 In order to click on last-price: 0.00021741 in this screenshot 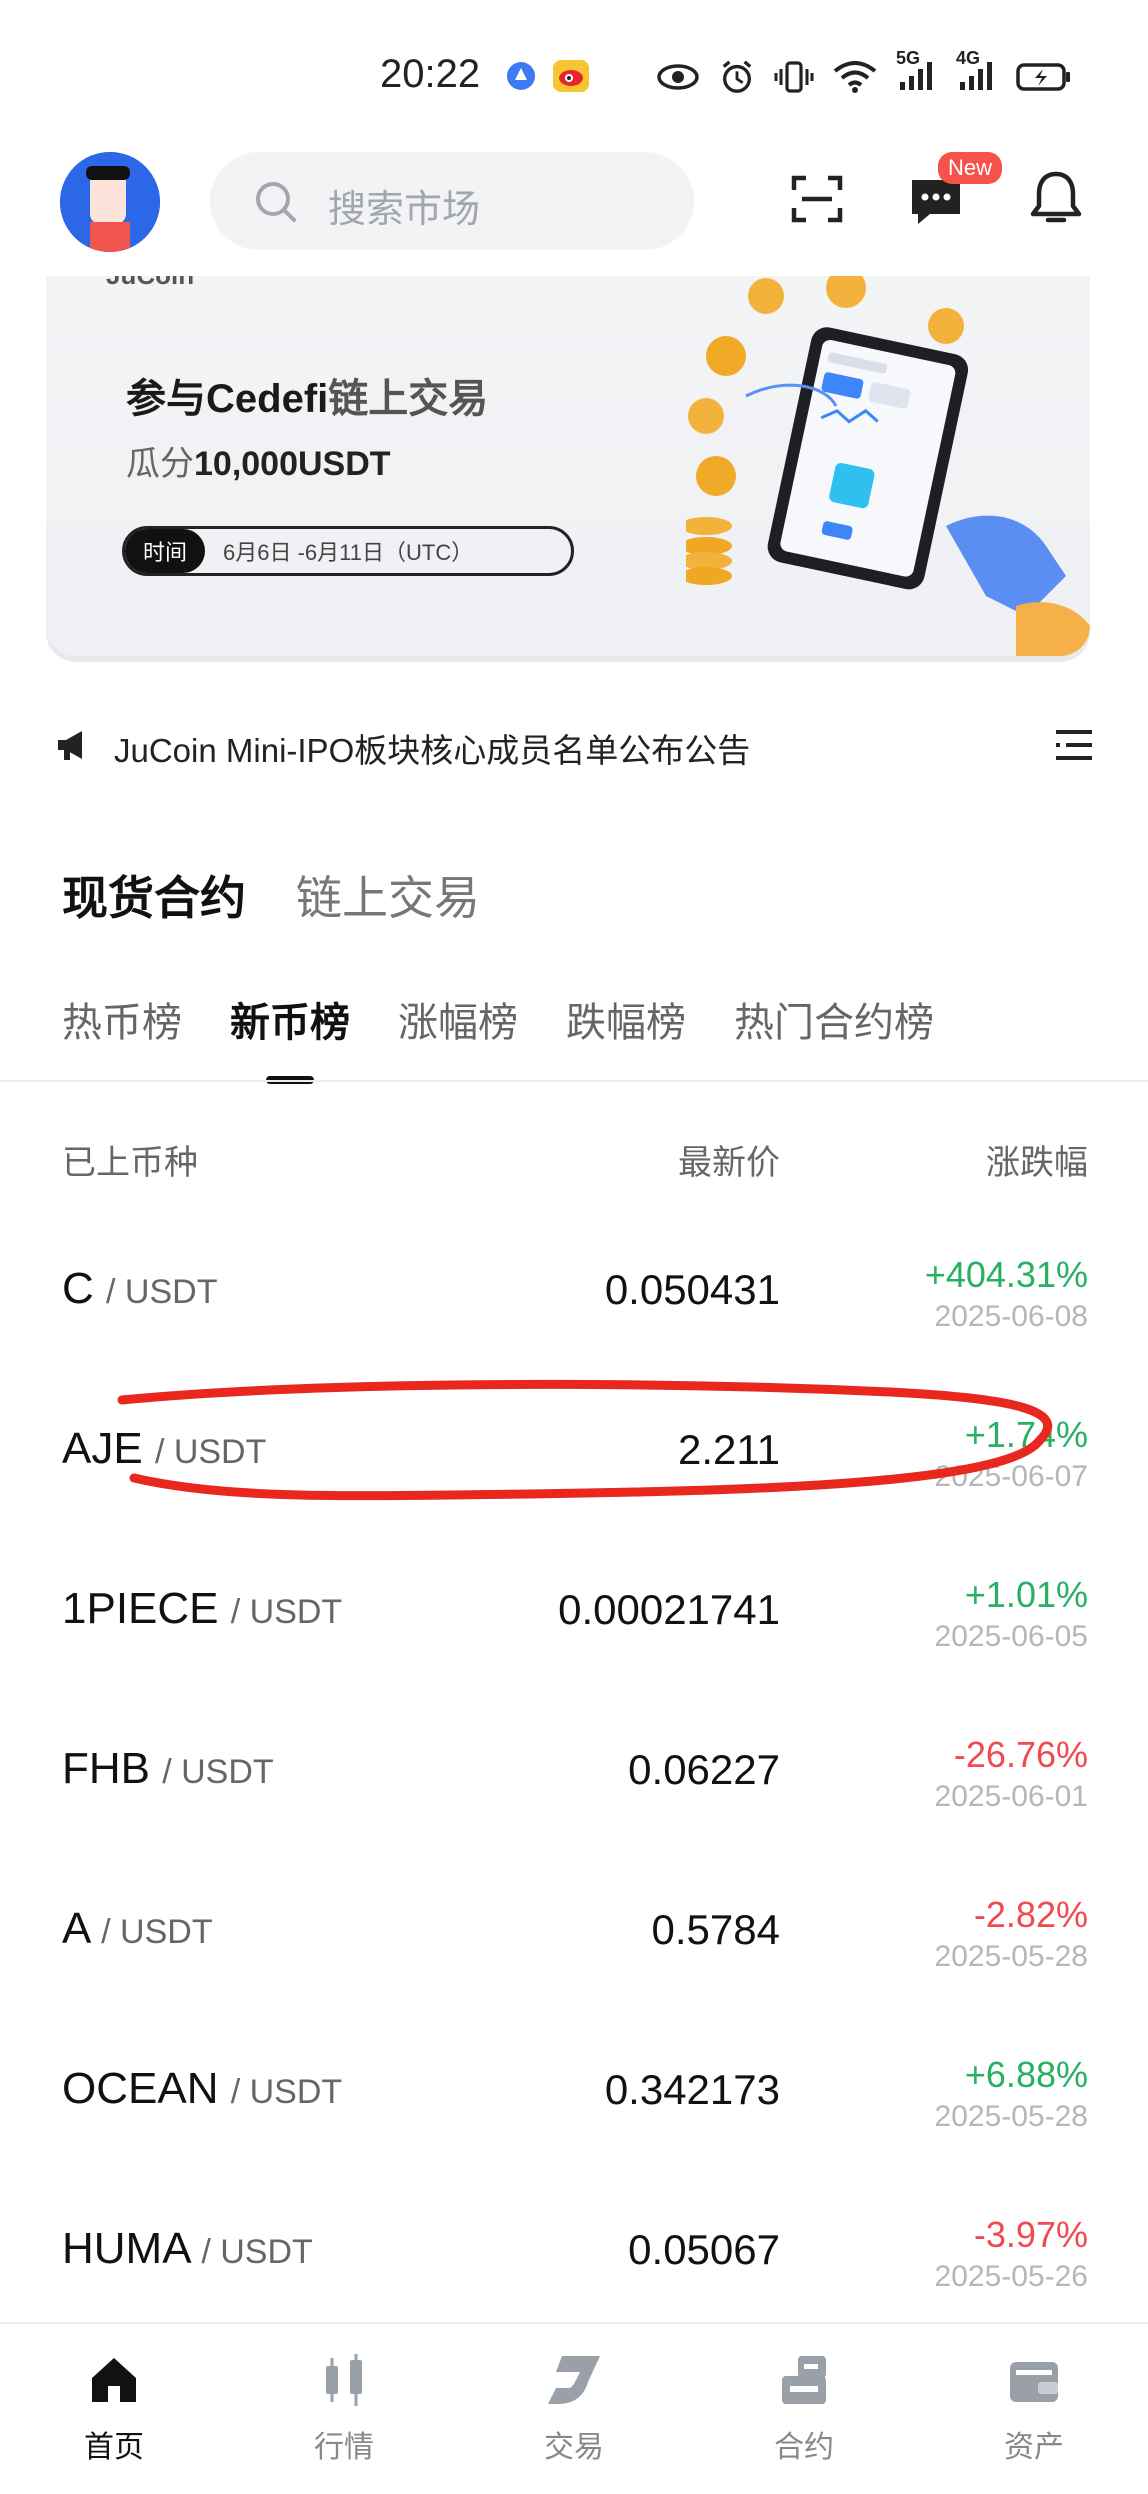, I will do `click(669, 1609)`.